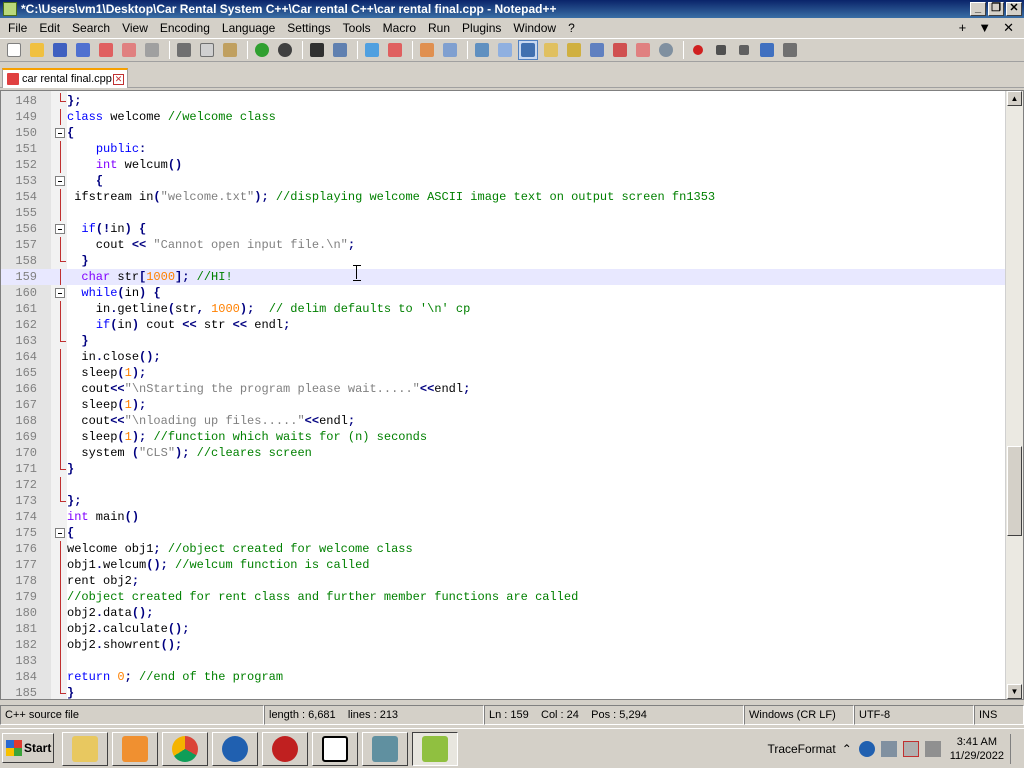  What do you see at coordinates (866, 749) in the screenshot?
I see `ccleaner-tray-icon` at bounding box center [866, 749].